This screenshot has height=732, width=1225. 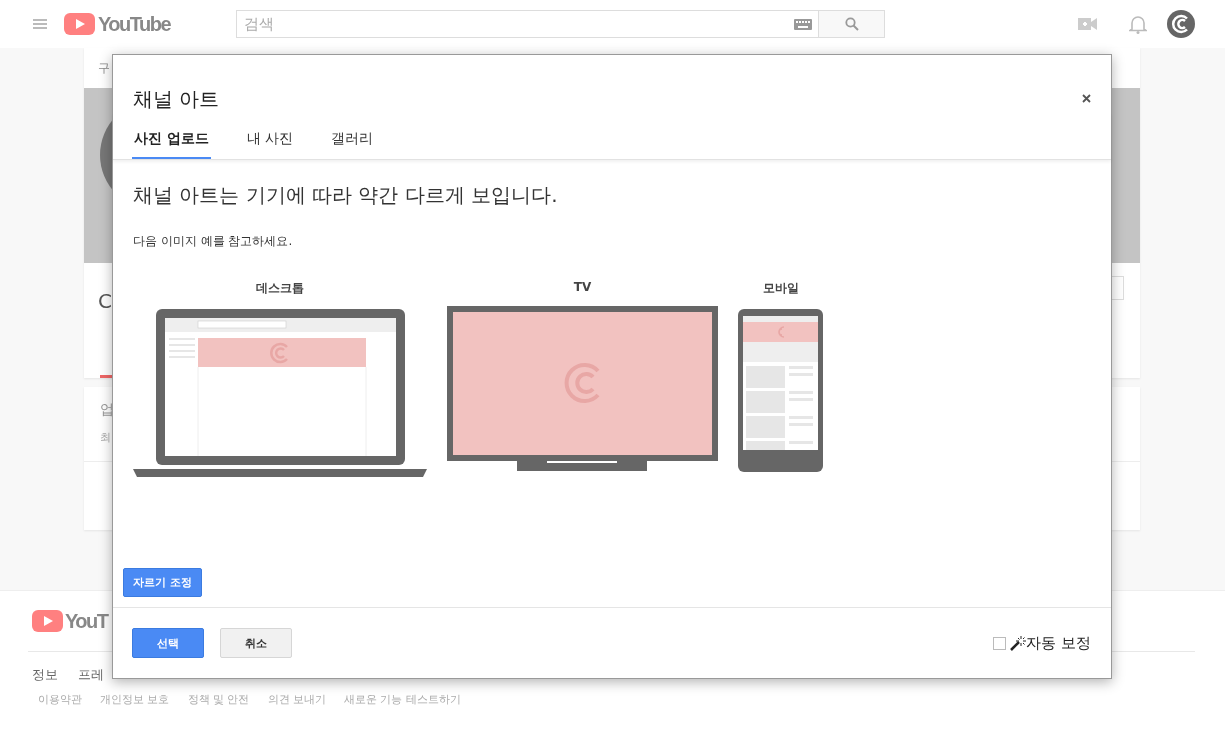 I want to click on logo-text: YouT, so click(x=86, y=621).